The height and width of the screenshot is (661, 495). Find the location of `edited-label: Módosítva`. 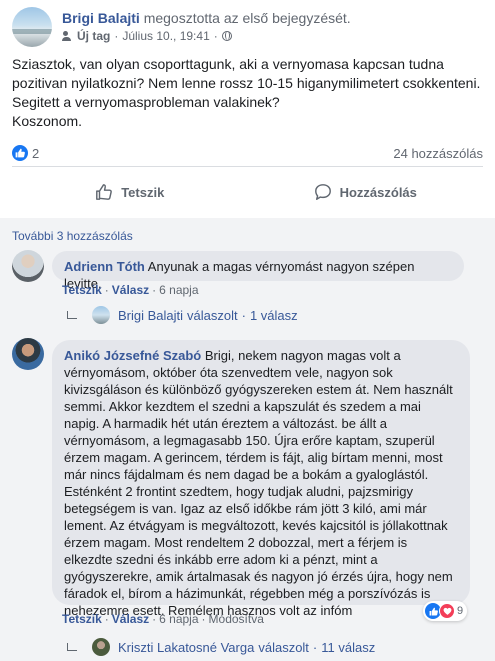

edited-label: Módosítva is located at coordinates (236, 619).